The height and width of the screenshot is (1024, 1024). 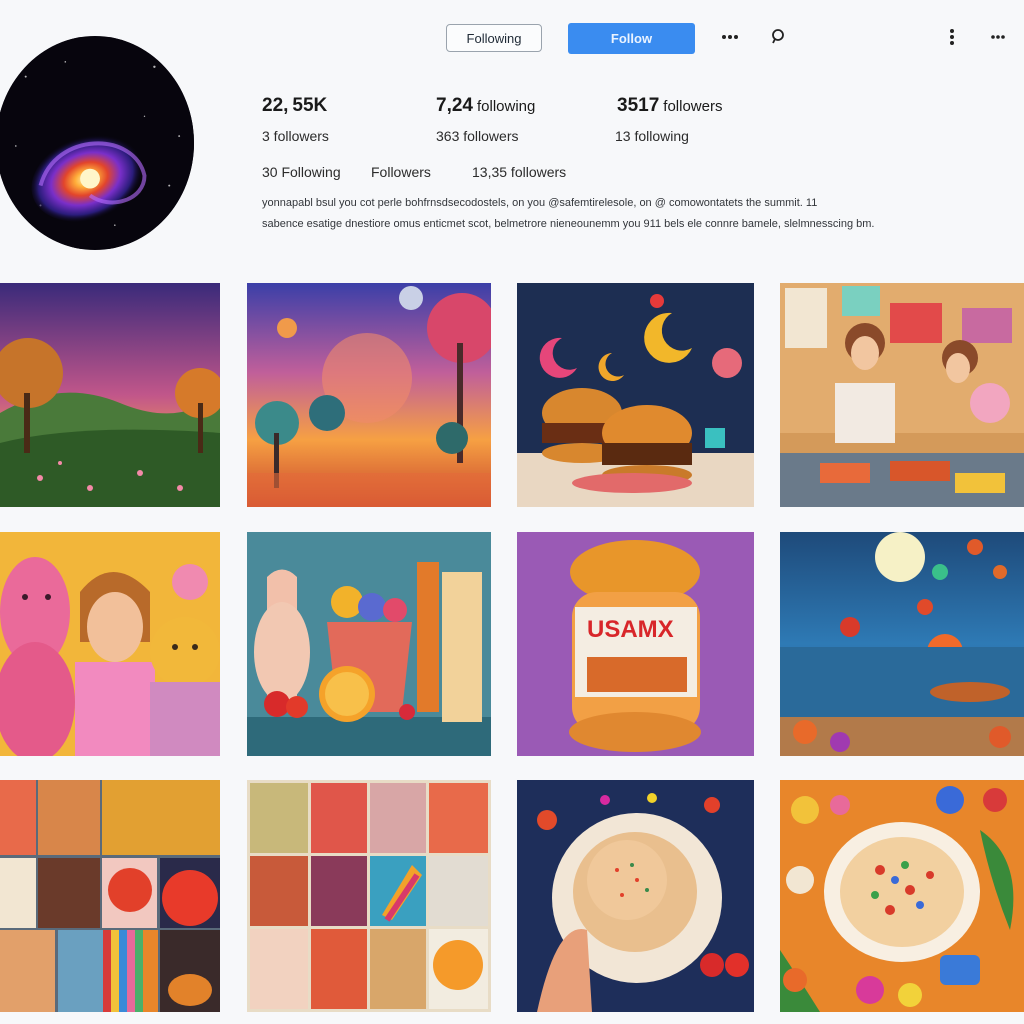 I want to click on search-icon, so click(x=778, y=37).